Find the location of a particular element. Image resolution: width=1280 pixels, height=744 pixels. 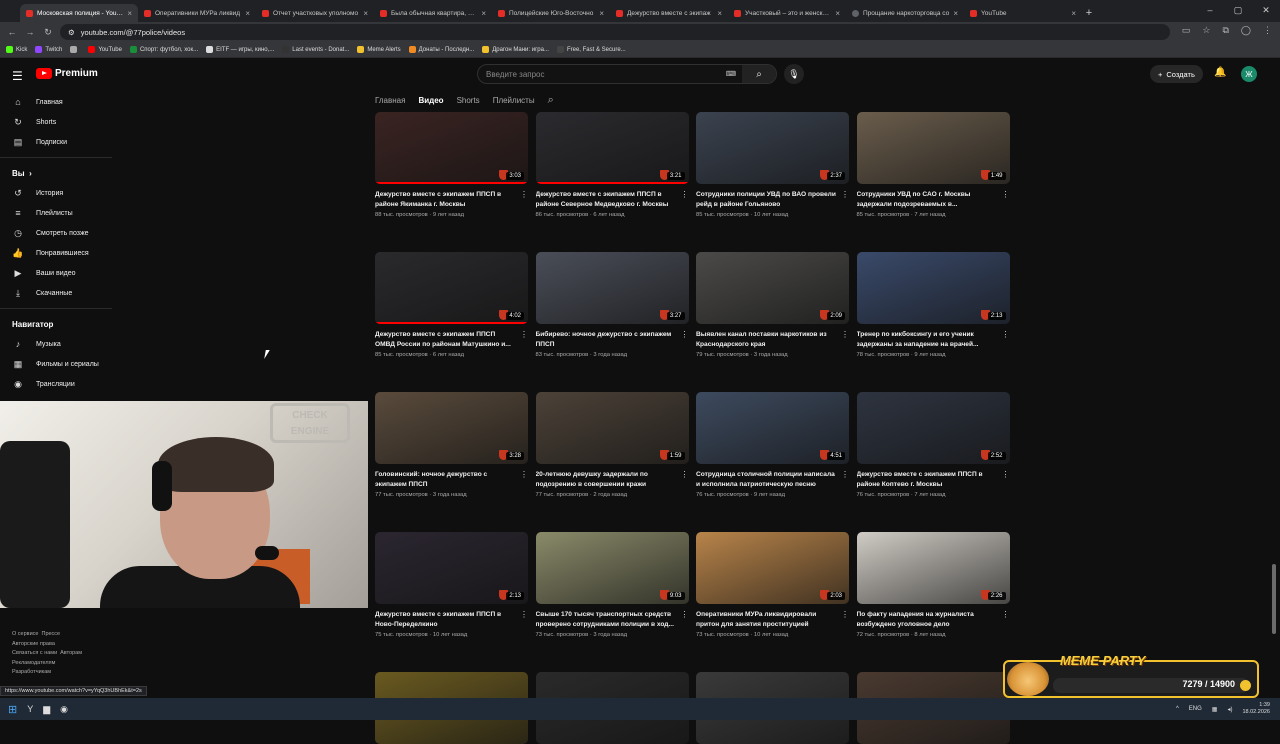

browser-tab: Оперативники МУРа ликвид × is located at coordinates (197, 13).